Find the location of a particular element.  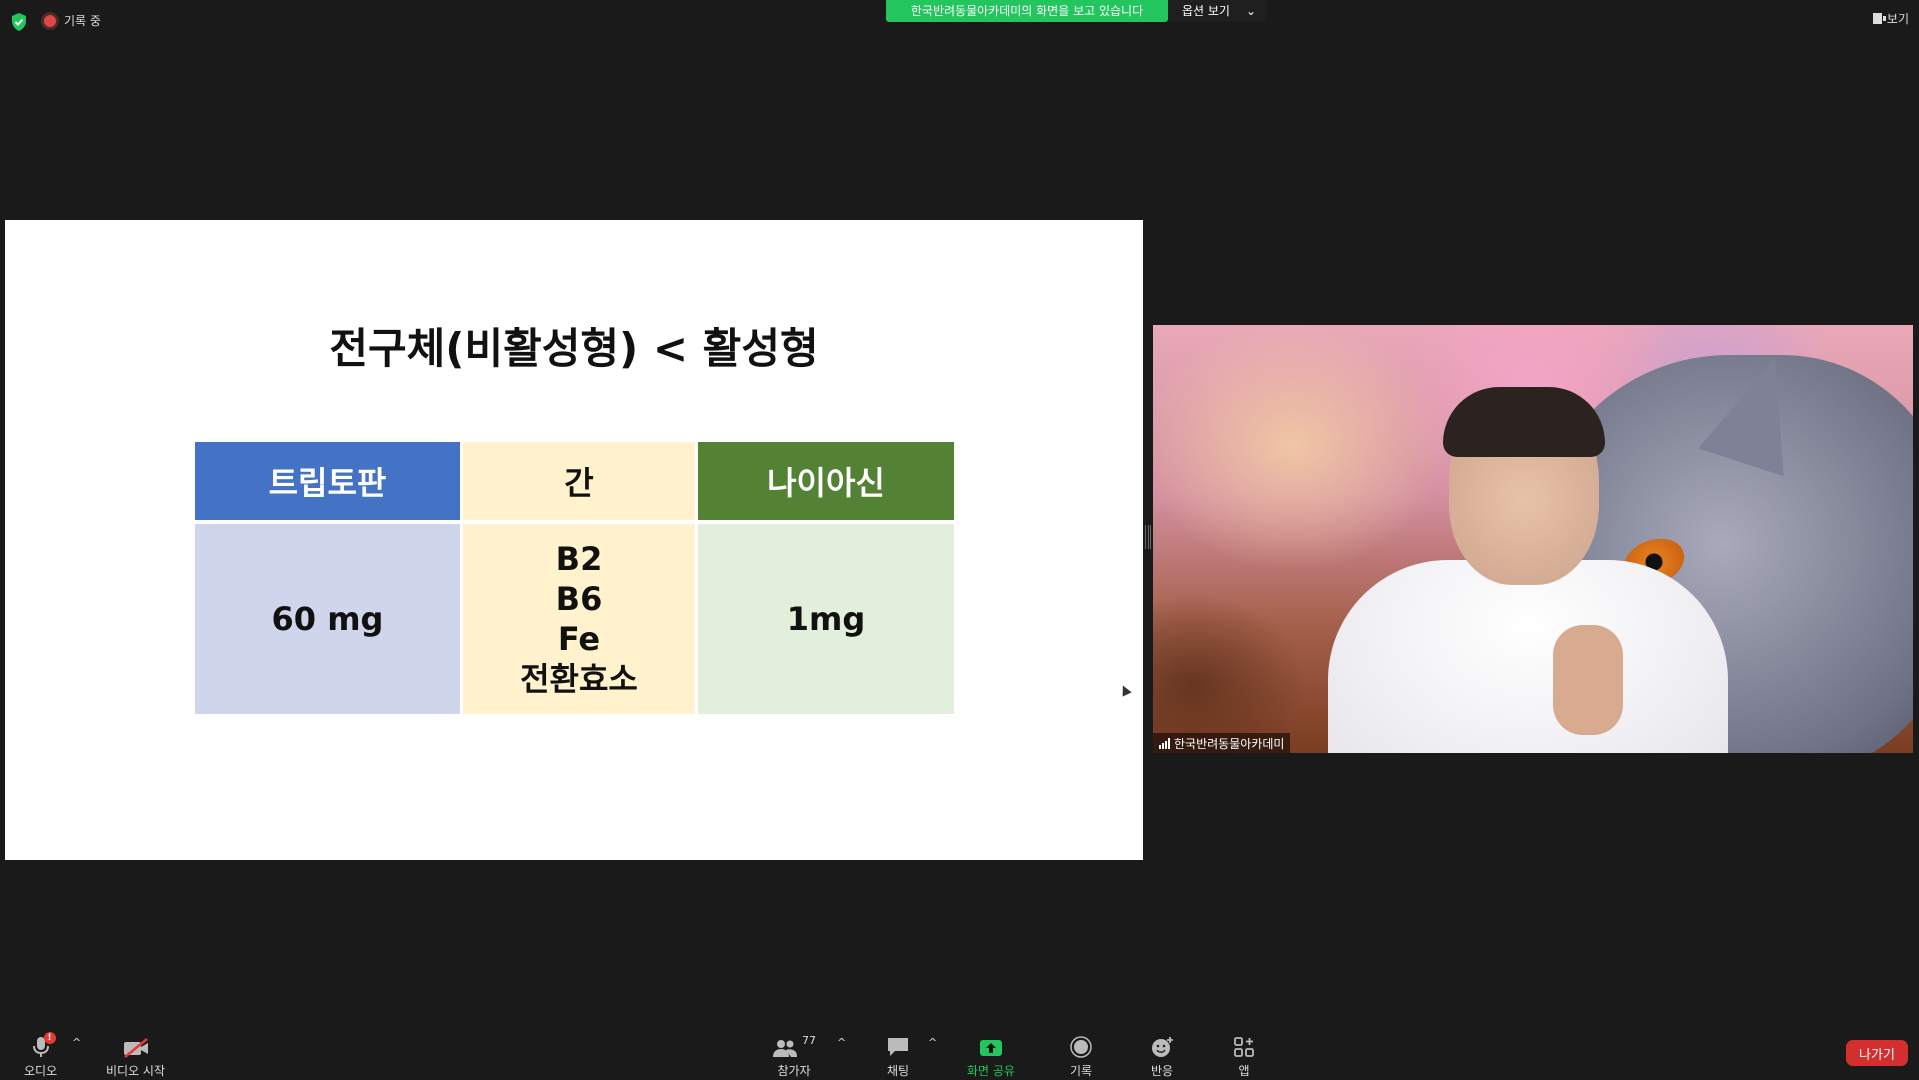

audio-label: 오디오 is located at coordinates (41, 1071).